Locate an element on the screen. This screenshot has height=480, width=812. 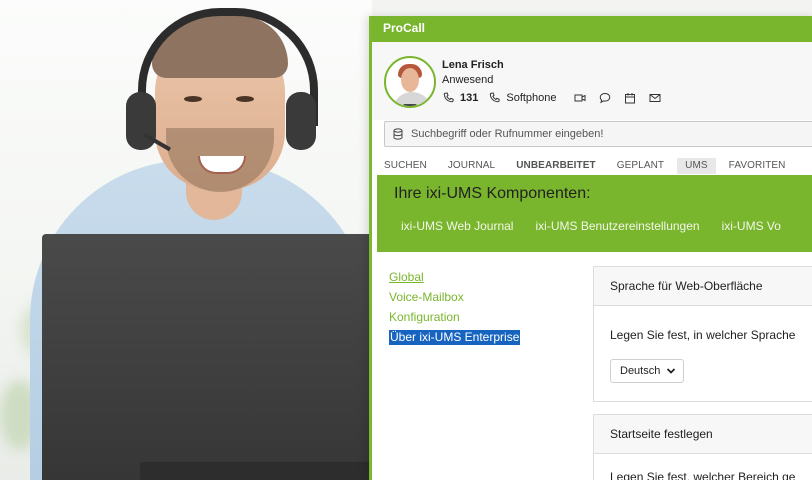
startpage-panel-title: Startseite festlegen is located at coordinates (703, 434).